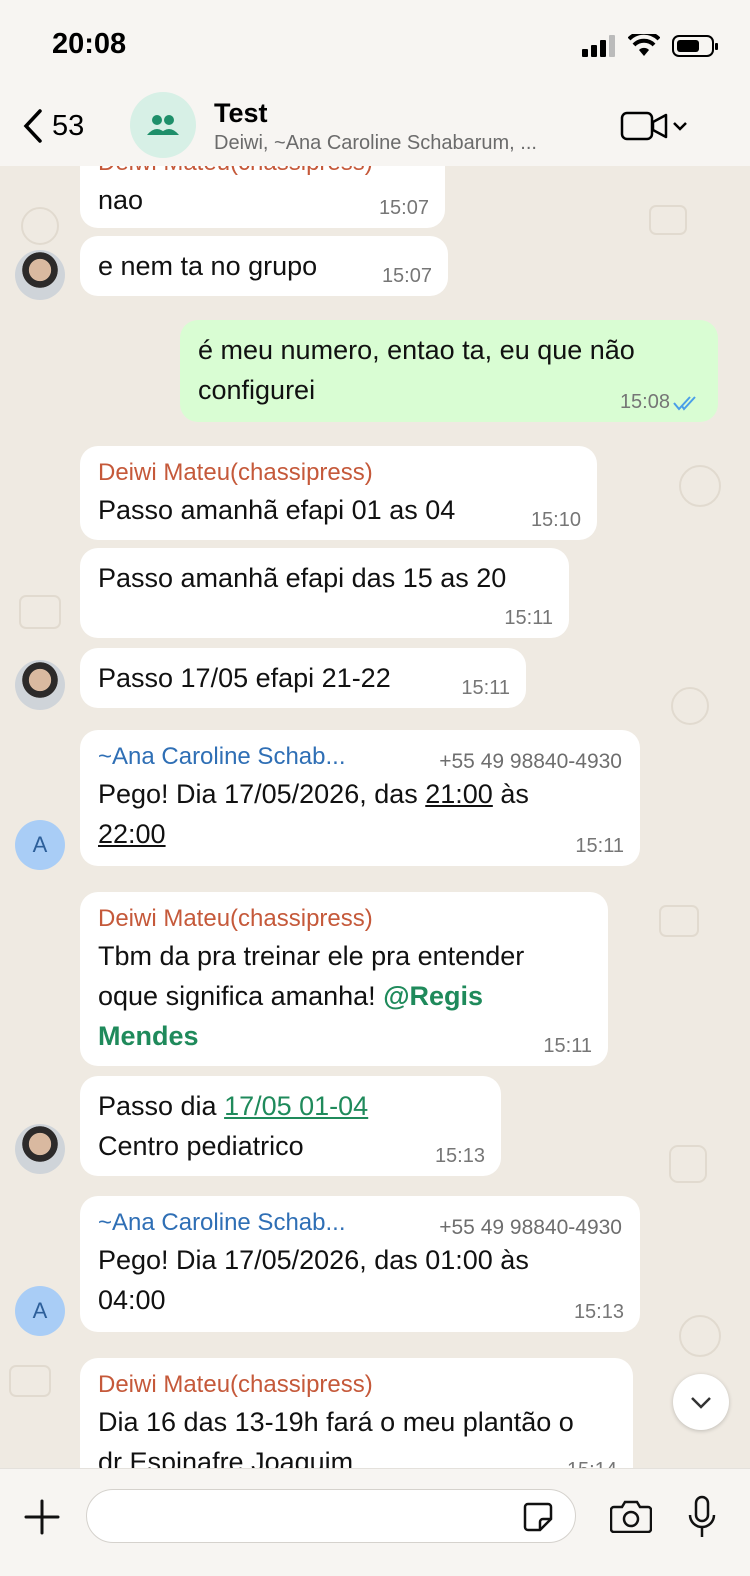 The height and width of the screenshot is (1576, 750). I want to click on message-bubble: Deiwi Mateu(chassipress) nao 15:07, so click(262, 197).